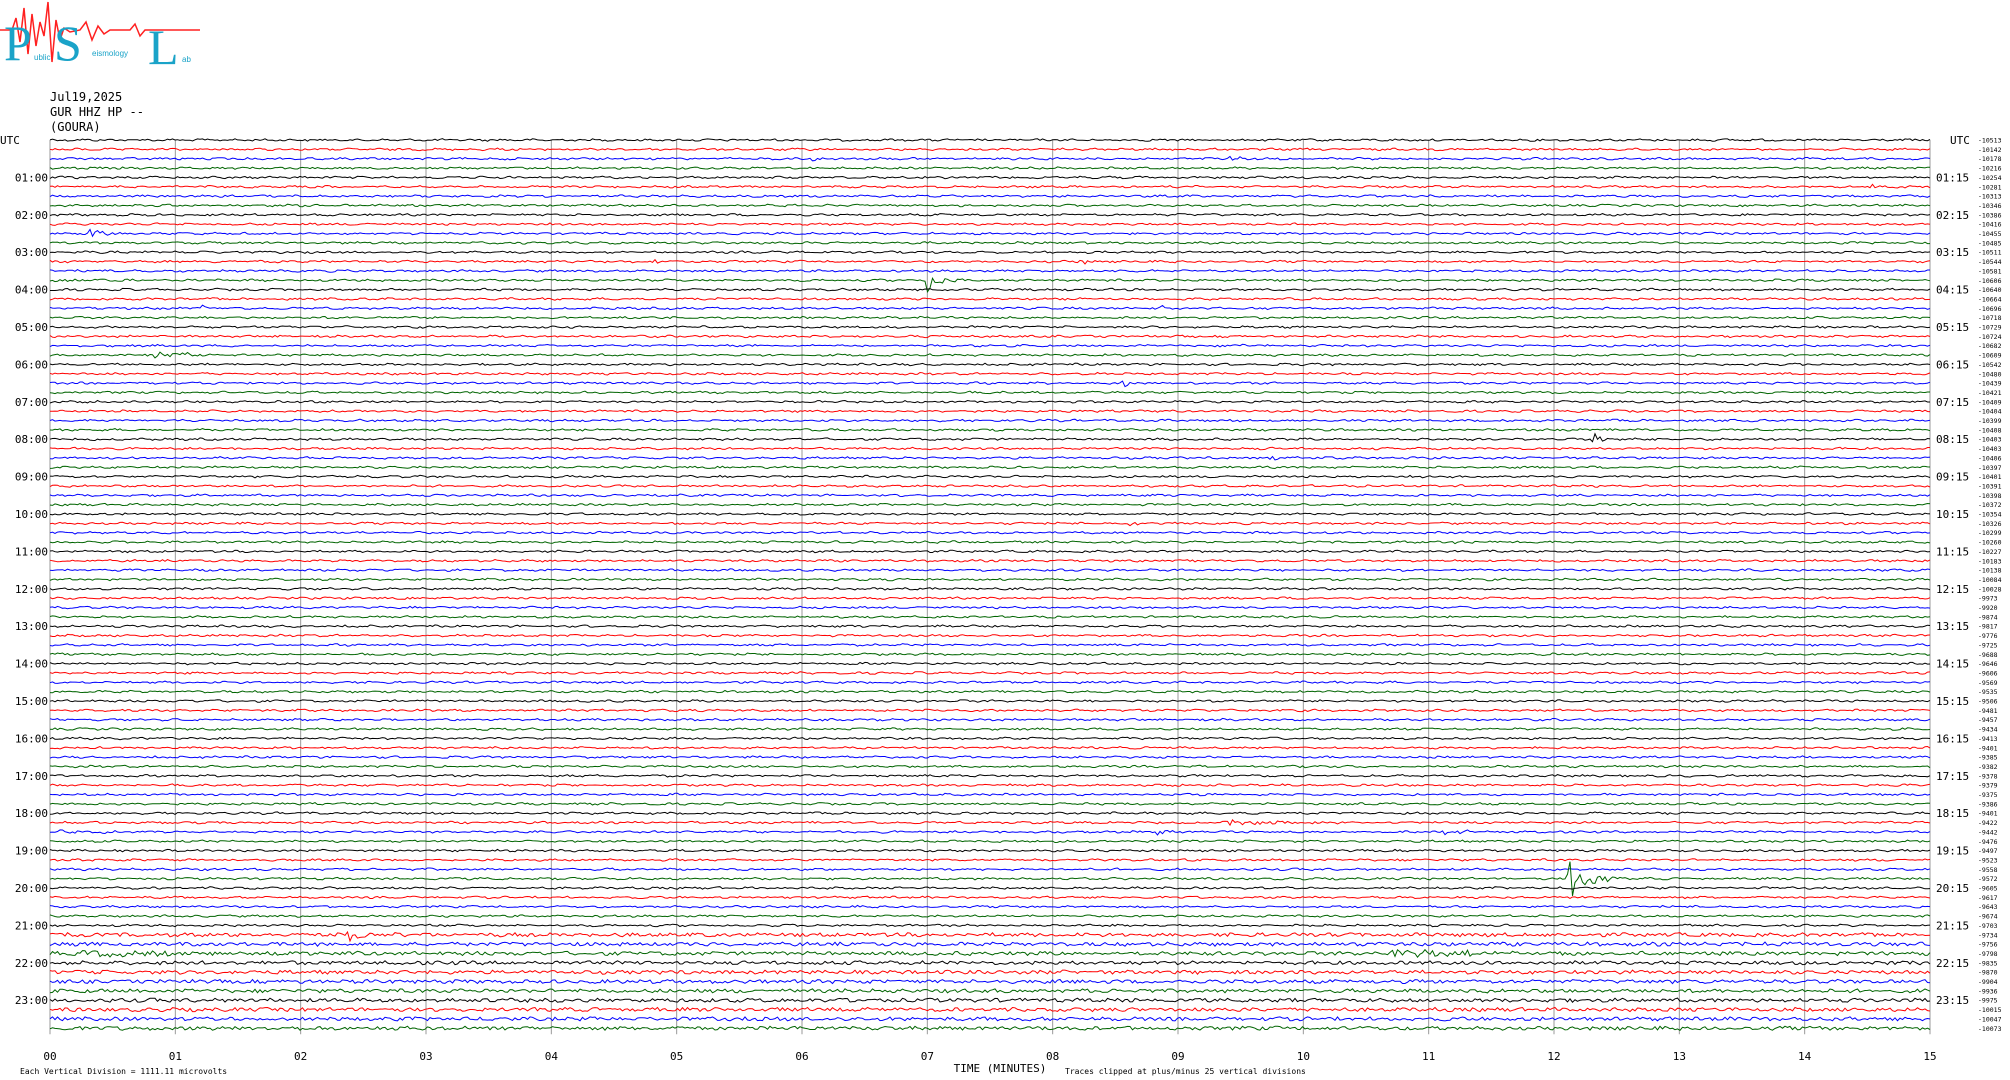 The height and width of the screenshot is (1080, 2010). What do you see at coordinates (31, 402) in the screenshot?
I see `left-utc-tick: 07:00` at bounding box center [31, 402].